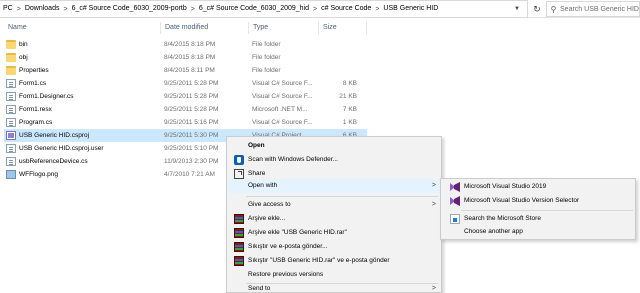 Image resolution: width=640 pixels, height=293 pixels. Describe the element at coordinates (599, 9) in the screenshot. I see `search-input: Search USB Generic HID` at that location.